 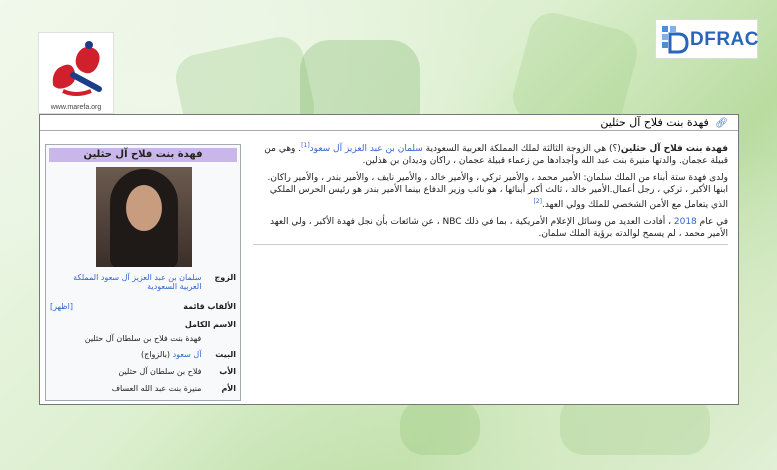 What do you see at coordinates (210, 324) in the screenshot?
I see `fullname-label: الاسم الكامل` at bounding box center [210, 324].